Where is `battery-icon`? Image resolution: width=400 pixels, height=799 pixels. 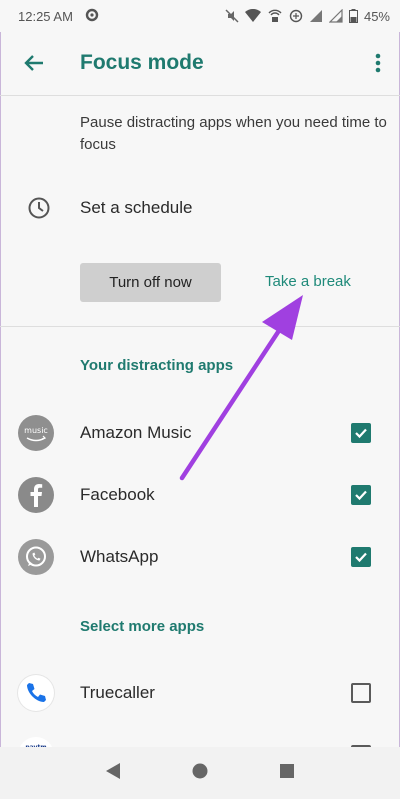 battery-icon is located at coordinates (353, 16).